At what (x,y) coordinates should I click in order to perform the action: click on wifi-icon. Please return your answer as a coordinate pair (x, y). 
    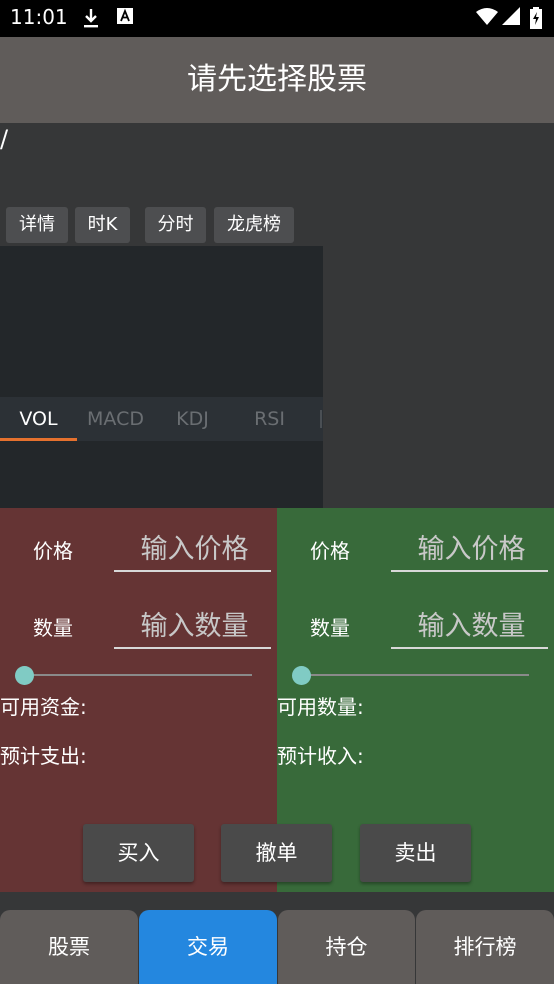
    Looking at the image, I should click on (487, 19).